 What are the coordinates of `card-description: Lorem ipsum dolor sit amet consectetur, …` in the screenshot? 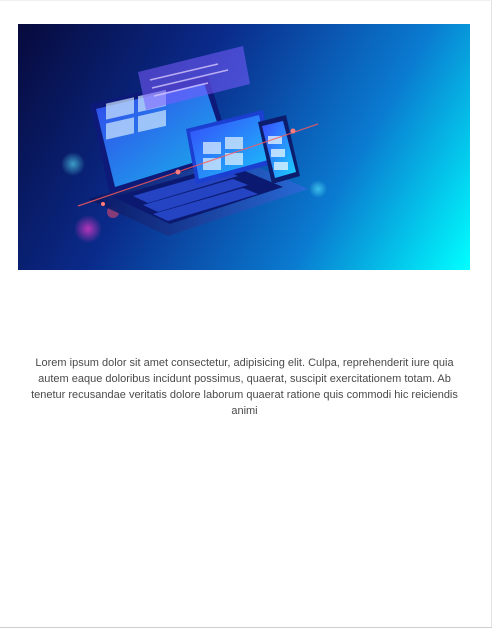 It's located at (244, 387).